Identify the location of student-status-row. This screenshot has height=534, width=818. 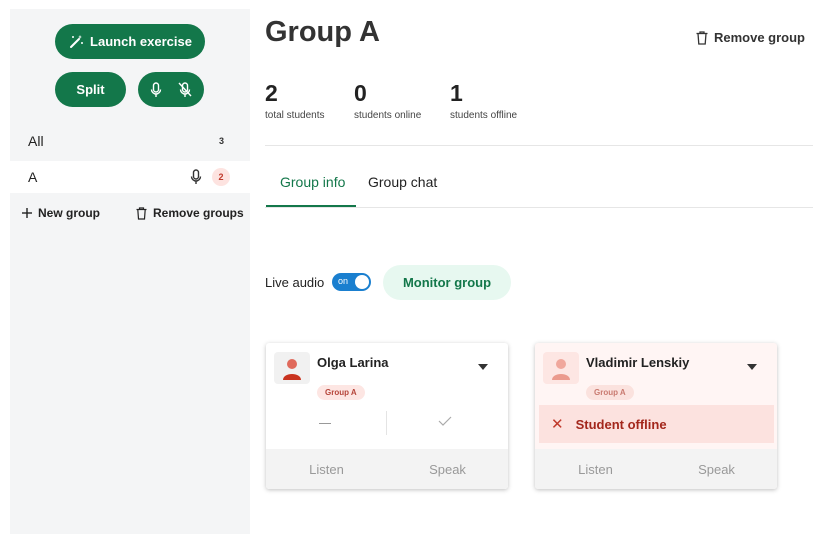
(387, 423).